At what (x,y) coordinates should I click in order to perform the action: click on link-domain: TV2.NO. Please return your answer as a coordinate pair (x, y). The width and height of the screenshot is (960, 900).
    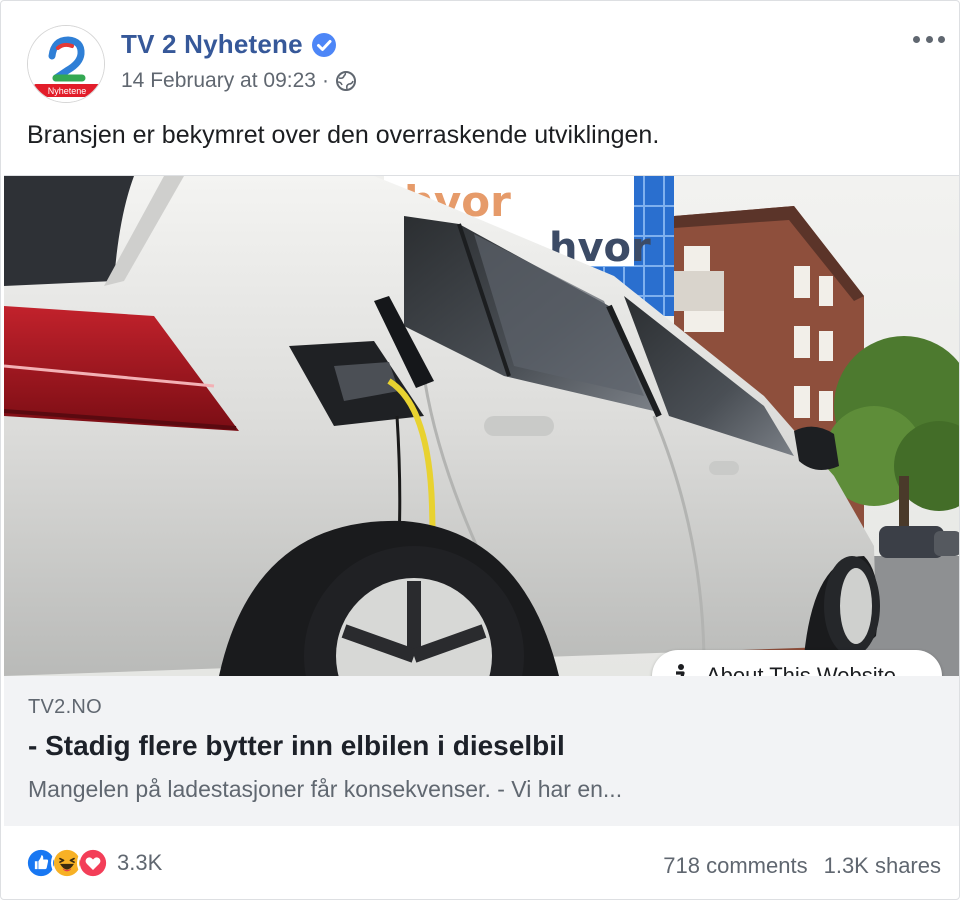
    Looking at the image, I should click on (65, 707).